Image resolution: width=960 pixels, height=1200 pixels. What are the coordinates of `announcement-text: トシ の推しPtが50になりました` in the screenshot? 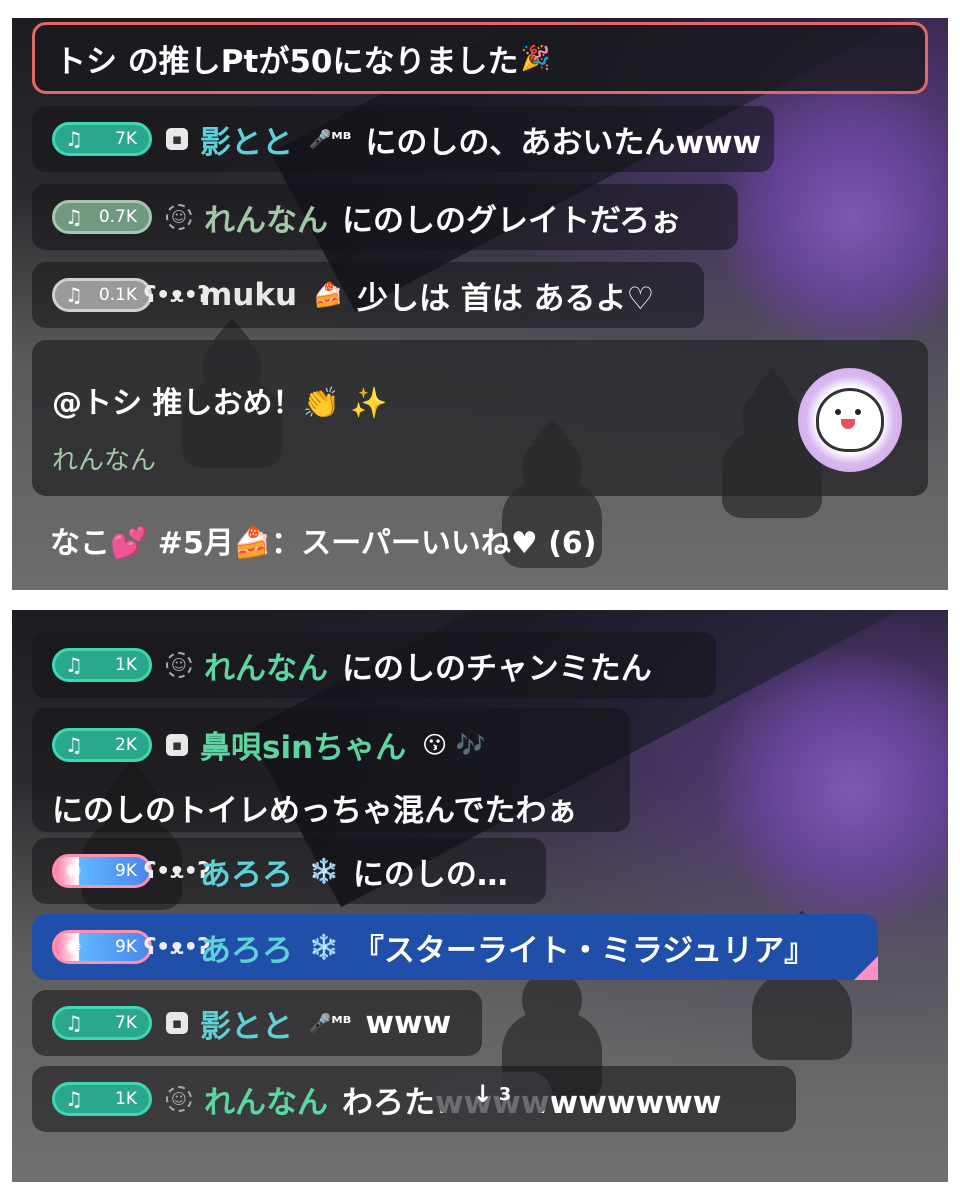 It's located at (287, 61).